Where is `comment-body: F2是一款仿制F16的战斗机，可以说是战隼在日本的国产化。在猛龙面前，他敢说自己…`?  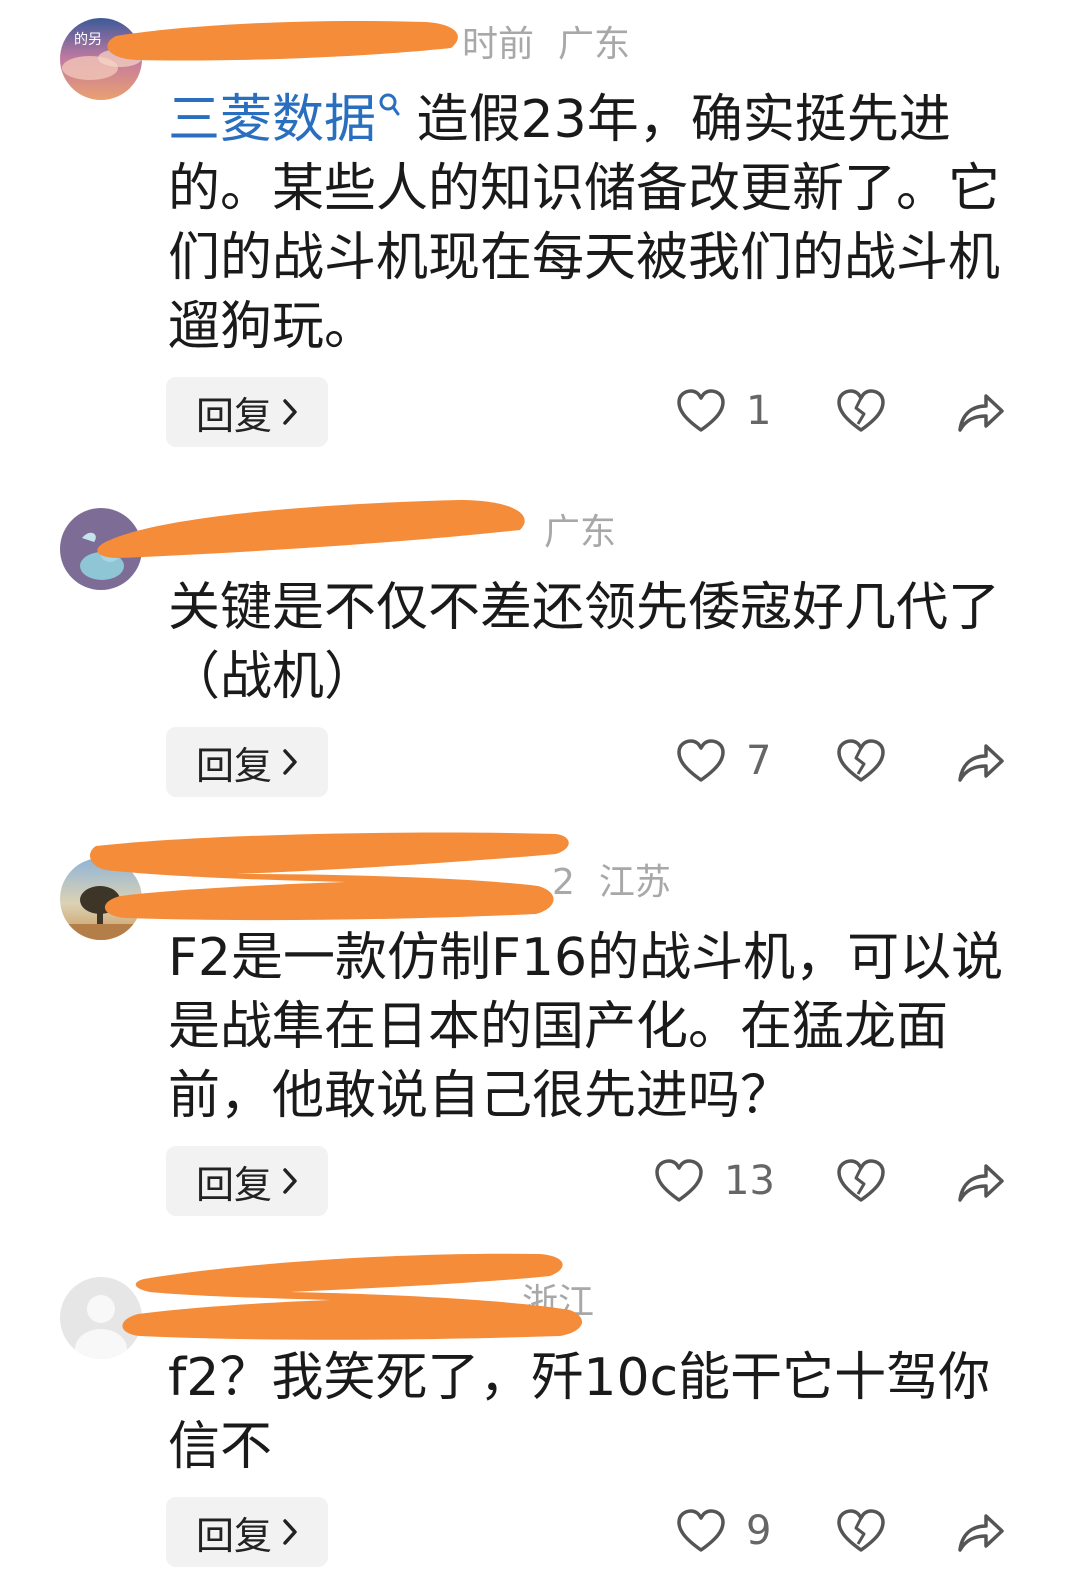 comment-body: F2是一款仿制F16的战斗机，可以说是战隼在日本的国产化。在猛龙面前，他敢说自己… is located at coordinates (586, 1027).